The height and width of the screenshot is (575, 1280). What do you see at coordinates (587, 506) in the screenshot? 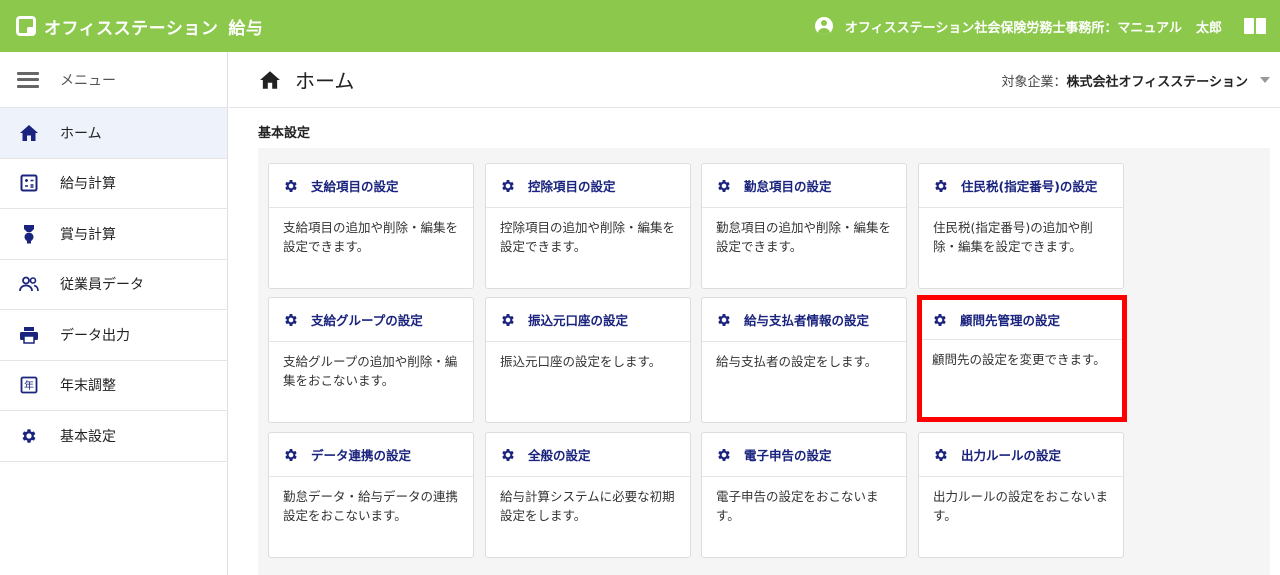
I see `card-description: 給与計算システムに必要な初期設定をします。` at bounding box center [587, 506].